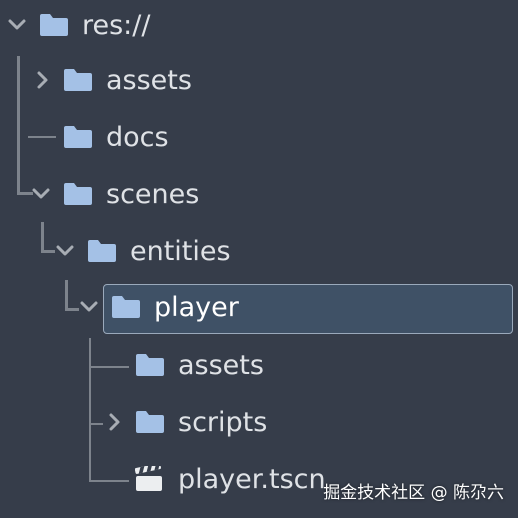 This screenshot has height=518, width=518. Describe the element at coordinates (180, 251) in the screenshot. I see `tree-item-label: entities` at that location.